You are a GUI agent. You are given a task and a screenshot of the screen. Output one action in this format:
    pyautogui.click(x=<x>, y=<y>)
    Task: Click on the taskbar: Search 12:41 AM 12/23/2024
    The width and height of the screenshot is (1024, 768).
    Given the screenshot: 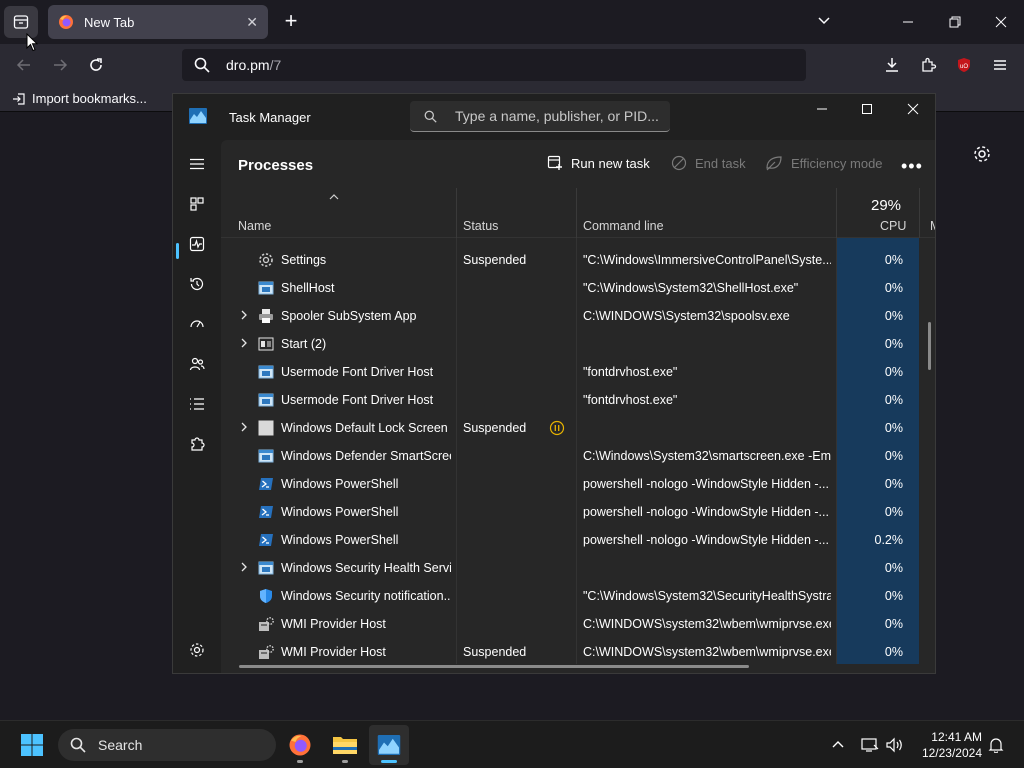 What is the action you would take?
    pyautogui.click(x=512, y=744)
    